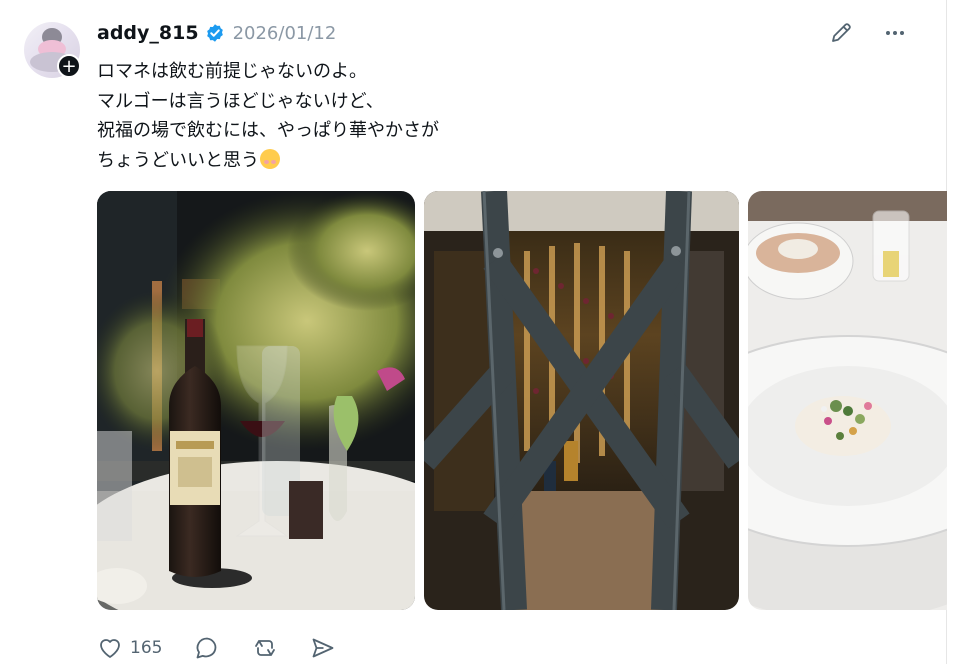  I want to click on plus-icon: +, so click(69, 66).